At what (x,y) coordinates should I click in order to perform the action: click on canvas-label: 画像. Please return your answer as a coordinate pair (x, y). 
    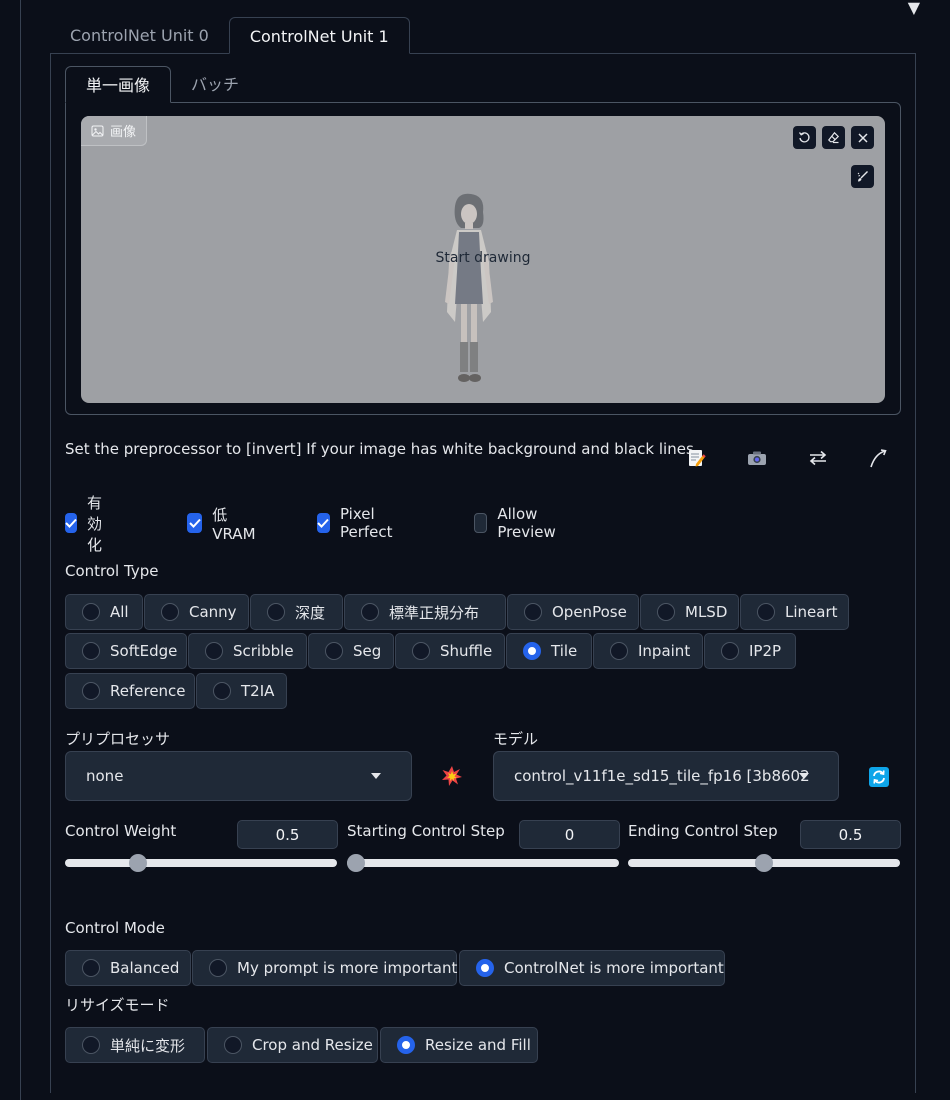
    Looking at the image, I should click on (114, 131).